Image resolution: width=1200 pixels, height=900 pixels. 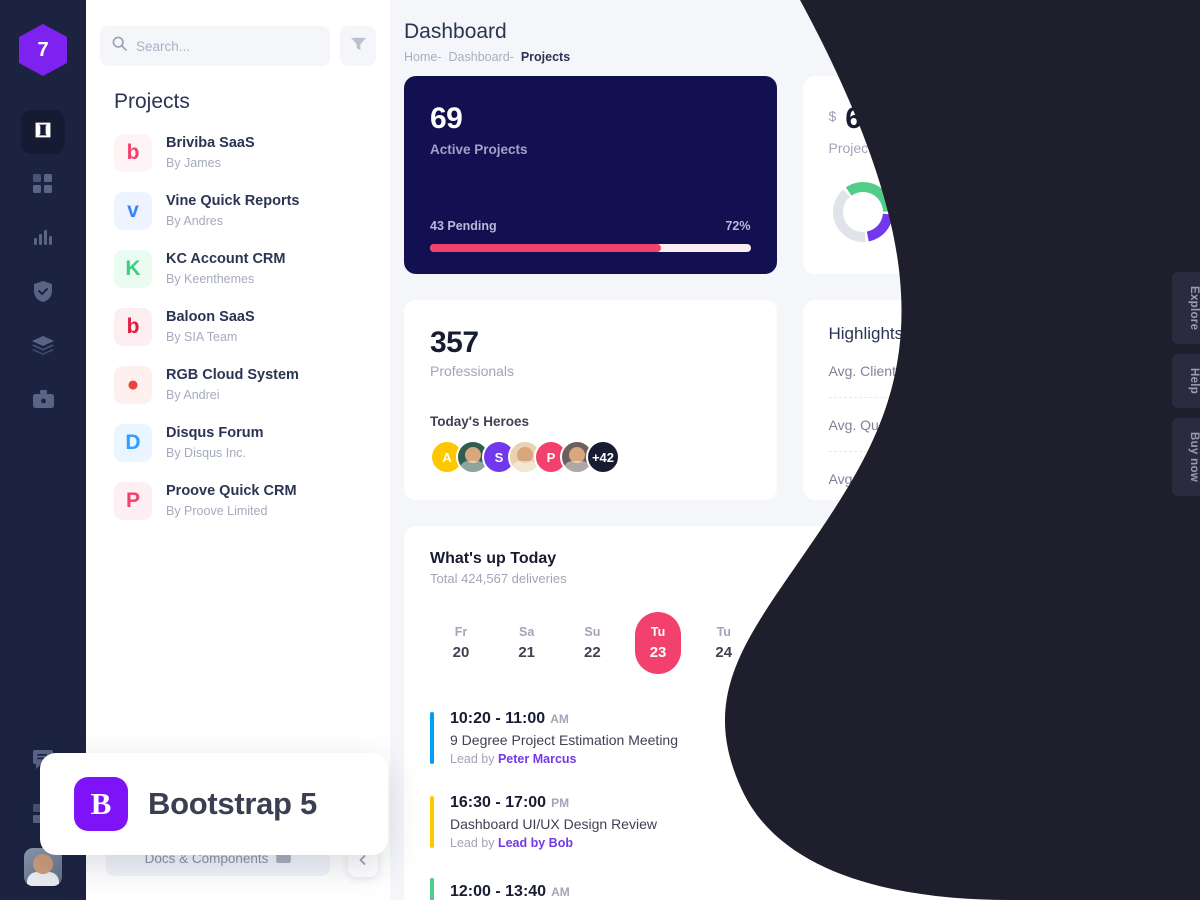 What do you see at coordinates (986, 653) in the screenshot?
I see `day-number: 28` at bounding box center [986, 653].